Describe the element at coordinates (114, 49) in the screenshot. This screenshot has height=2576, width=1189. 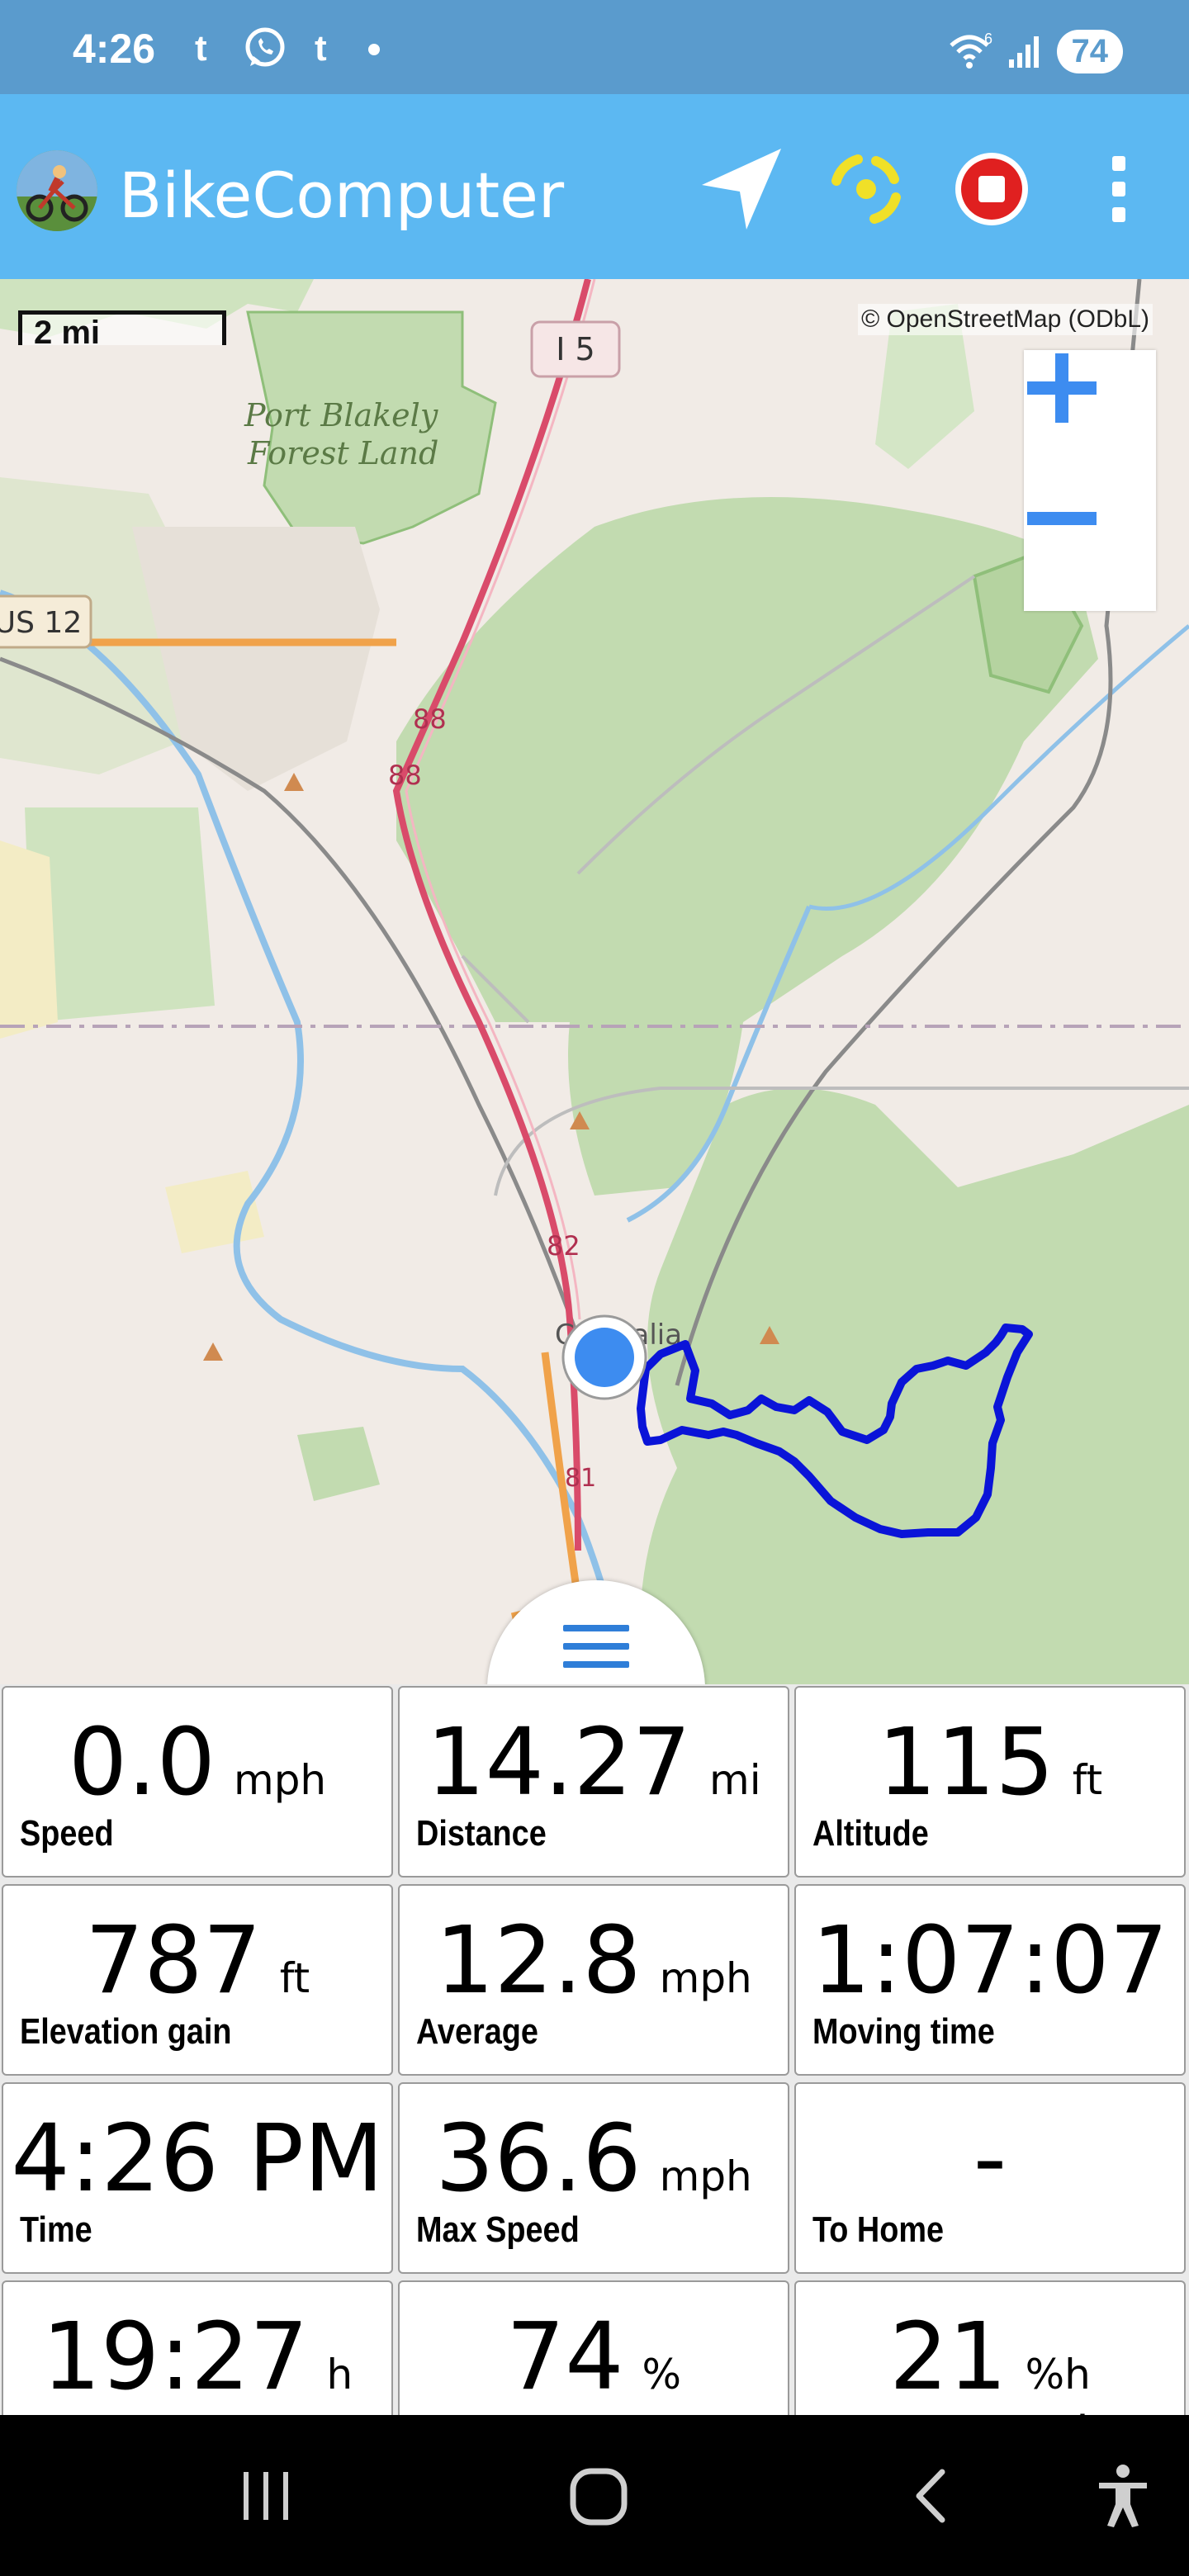
I see `status-time: 4:26` at that location.